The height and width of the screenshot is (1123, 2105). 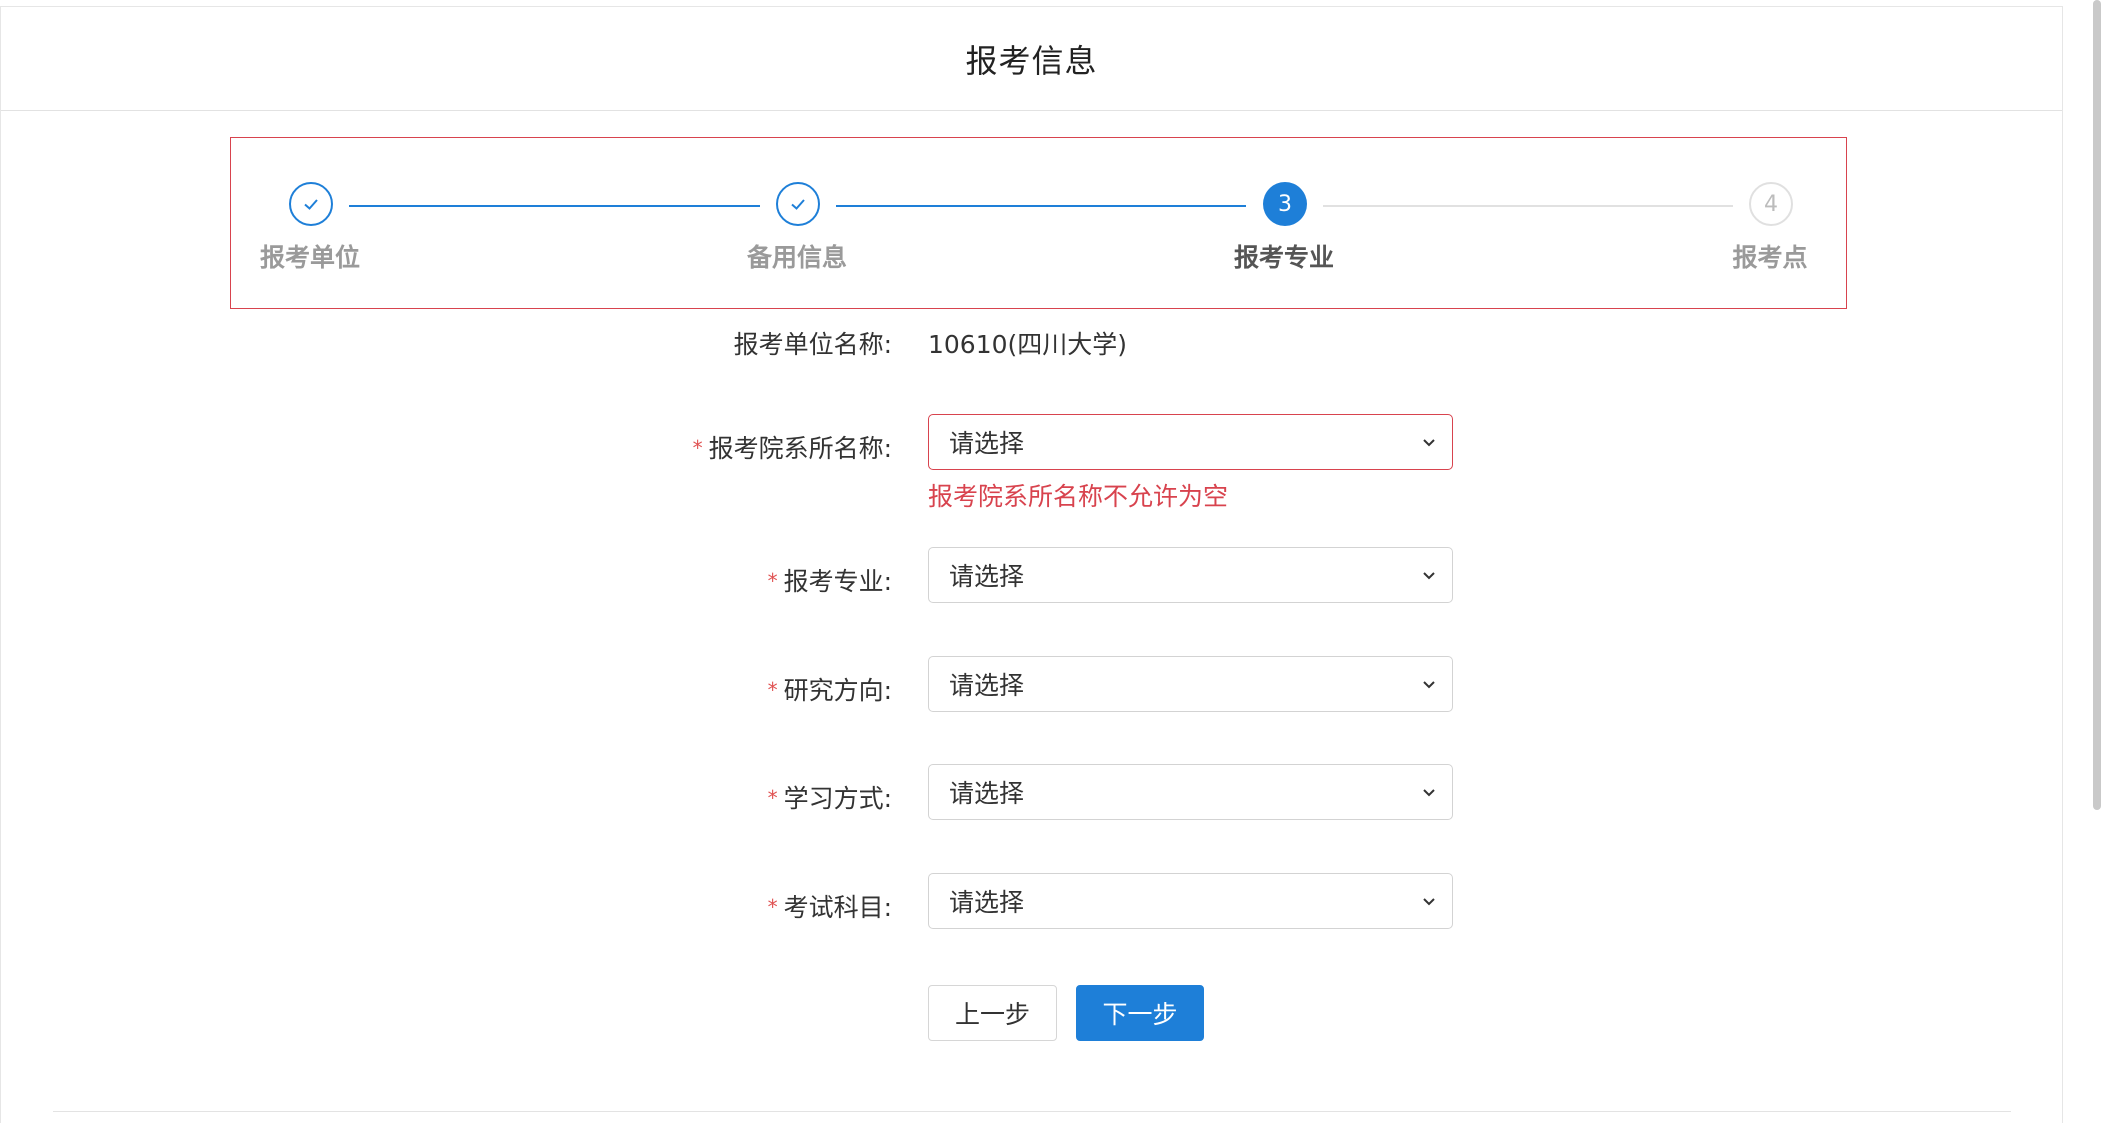 What do you see at coordinates (987, 793) in the screenshot?
I see `study-select-value: 请选择` at bounding box center [987, 793].